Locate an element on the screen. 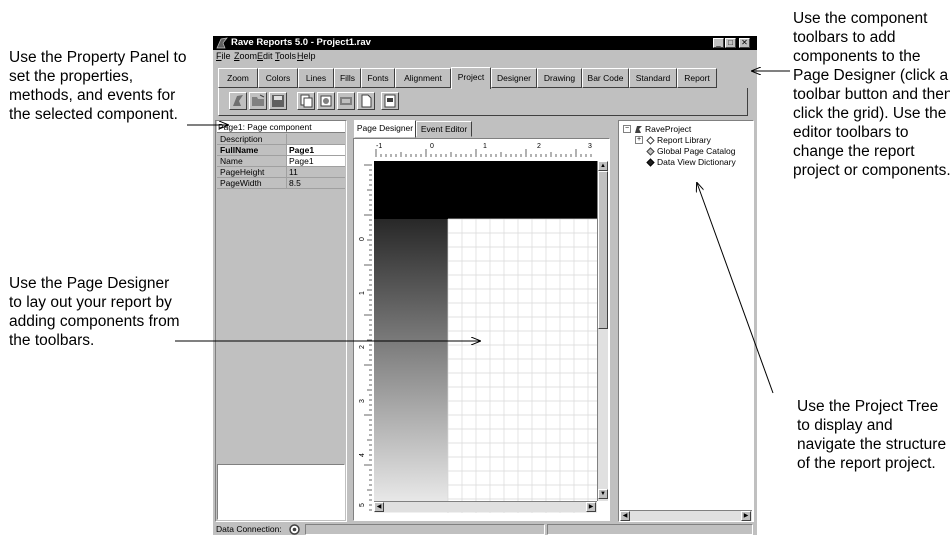  scroll-down-arrow-icon: ▼ is located at coordinates (603, 494).